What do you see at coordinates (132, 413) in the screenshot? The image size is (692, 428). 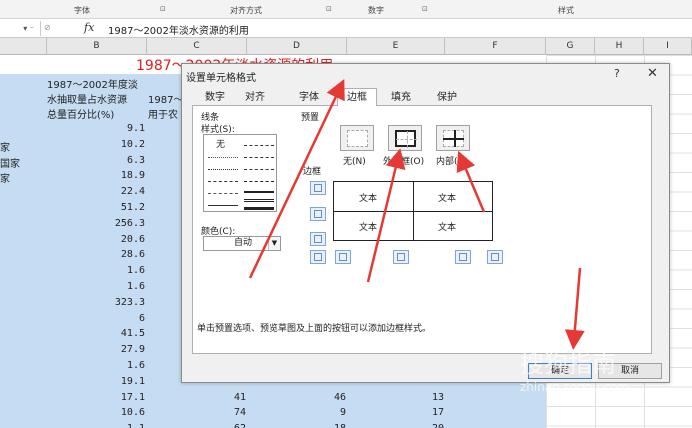 I see `cell-b: 10.6` at bounding box center [132, 413].